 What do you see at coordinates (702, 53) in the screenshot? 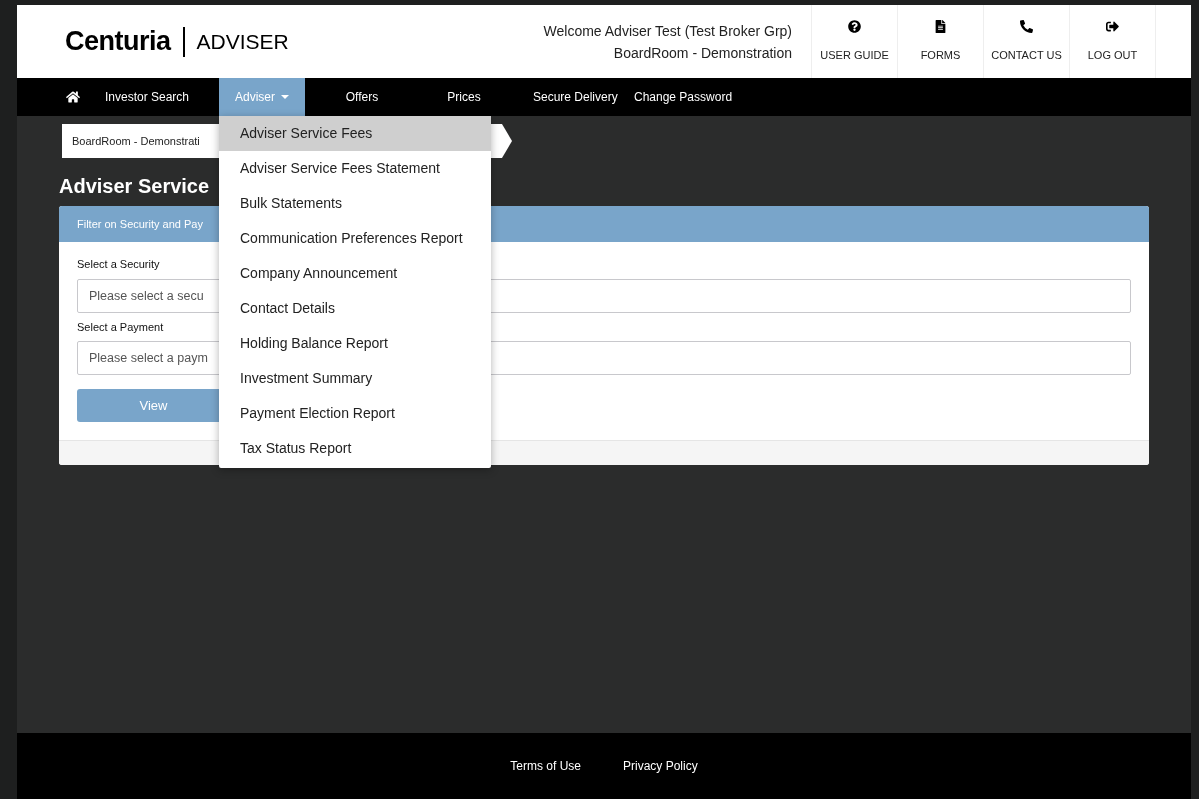
I see `account-name: BoardRoom - Demonstration` at bounding box center [702, 53].